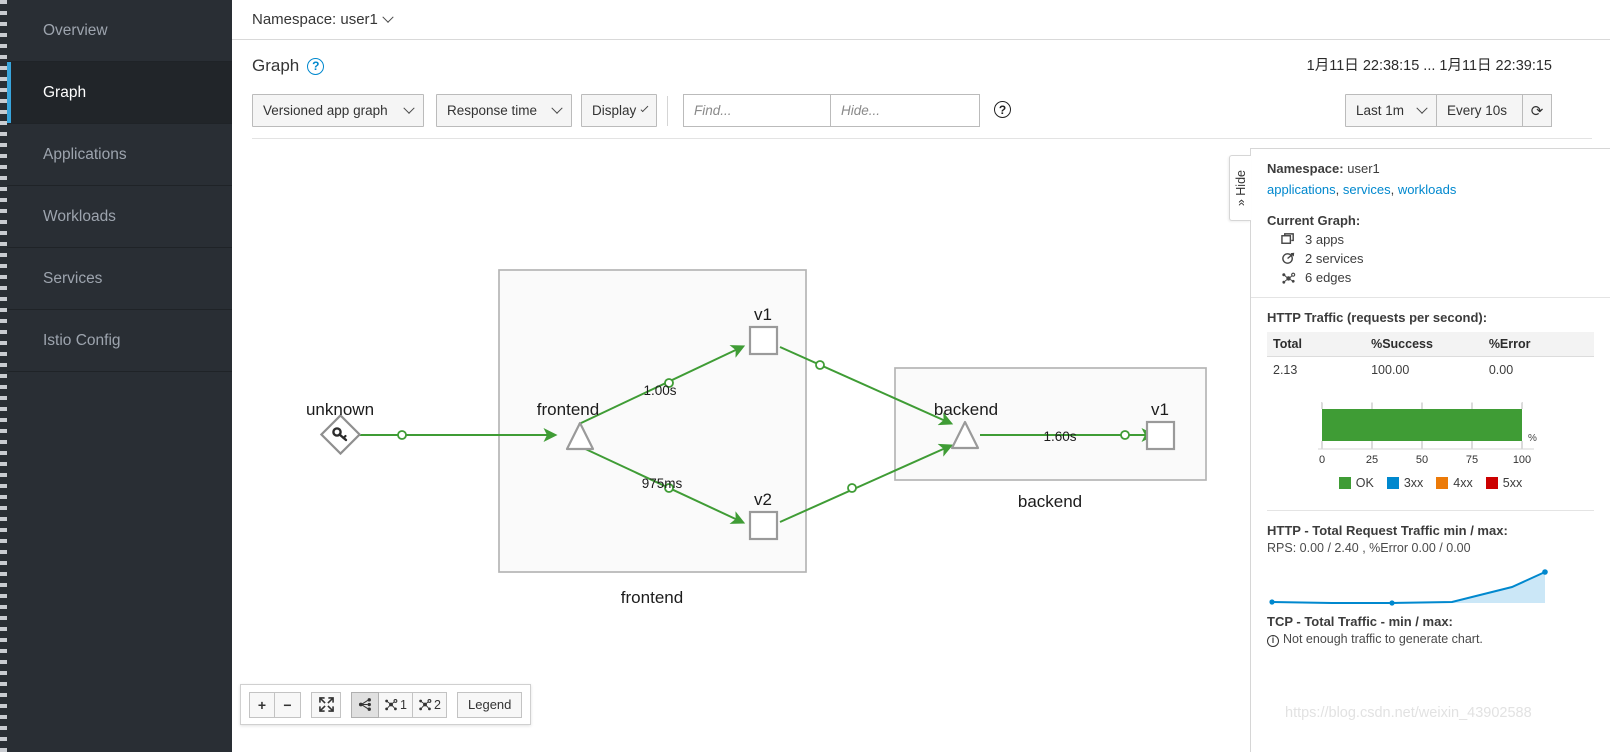 The height and width of the screenshot is (752, 1610). What do you see at coordinates (1537, 110) in the screenshot?
I see `refresh-button: ⟳` at bounding box center [1537, 110].